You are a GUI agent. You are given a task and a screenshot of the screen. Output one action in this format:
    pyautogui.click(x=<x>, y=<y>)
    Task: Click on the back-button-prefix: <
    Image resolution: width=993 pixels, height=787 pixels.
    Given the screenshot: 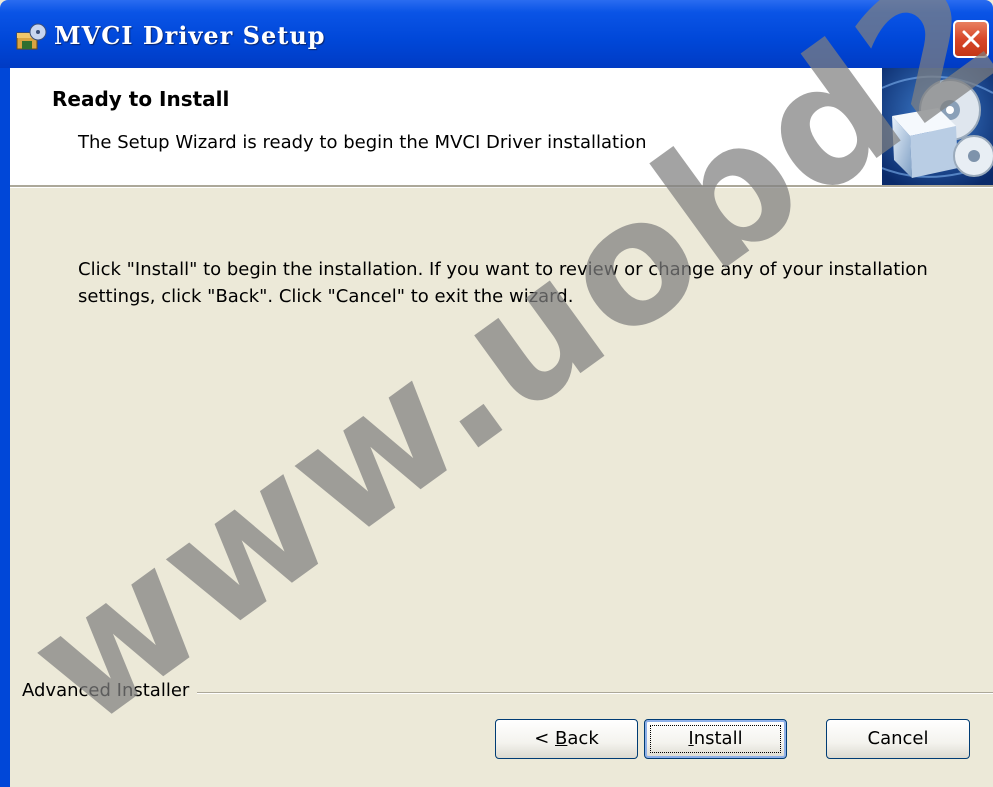 What is the action you would take?
    pyautogui.click(x=545, y=738)
    